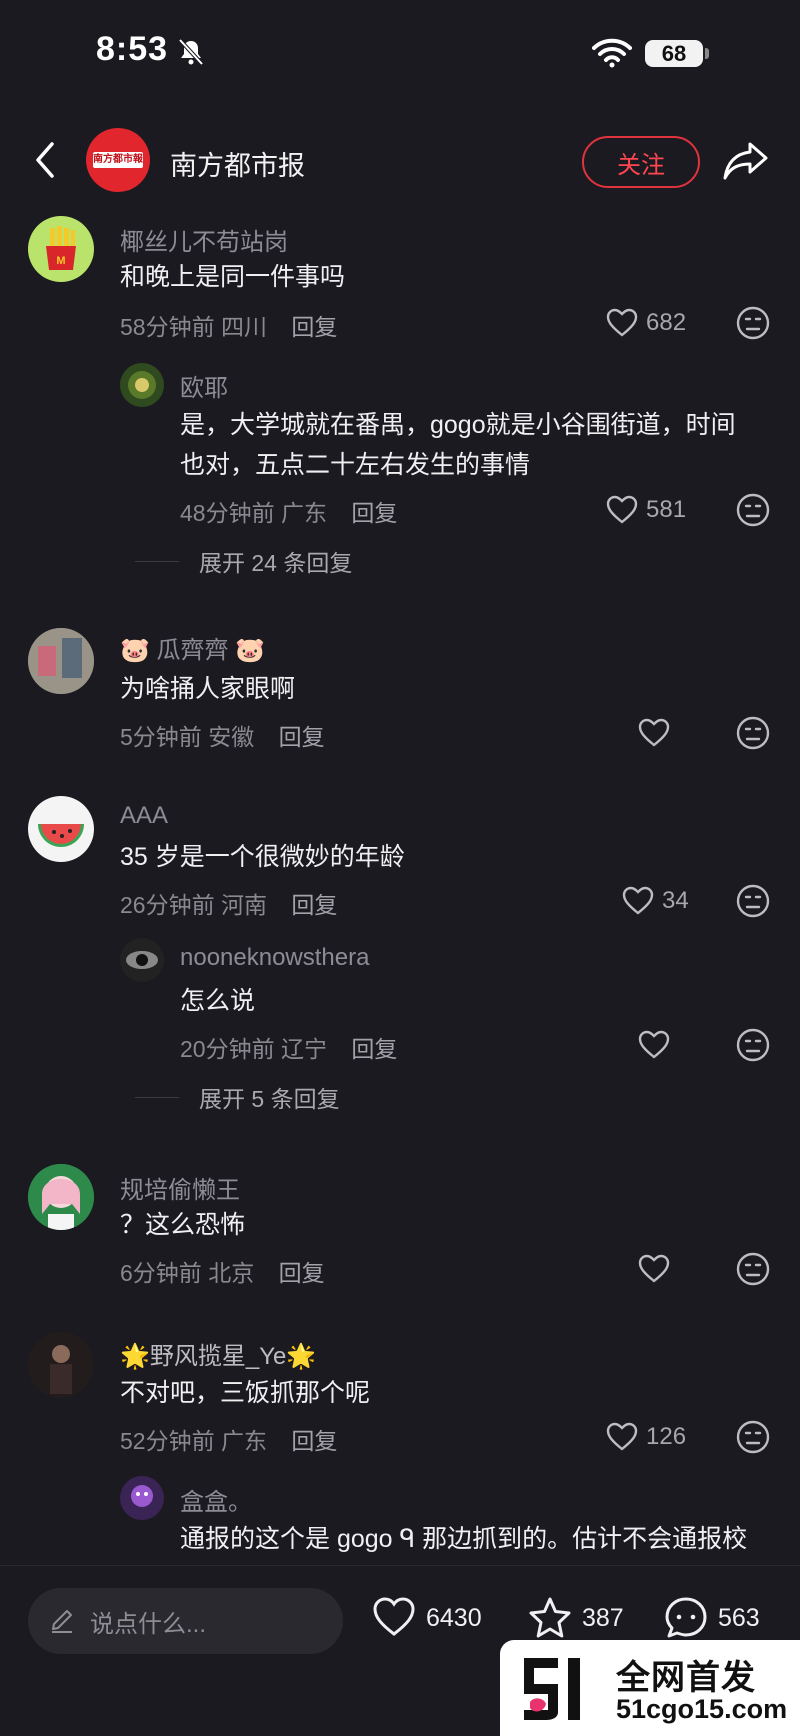 This screenshot has width=800, height=1736. What do you see at coordinates (666, 1436) in the screenshot?
I see `like-count: 126` at bounding box center [666, 1436].